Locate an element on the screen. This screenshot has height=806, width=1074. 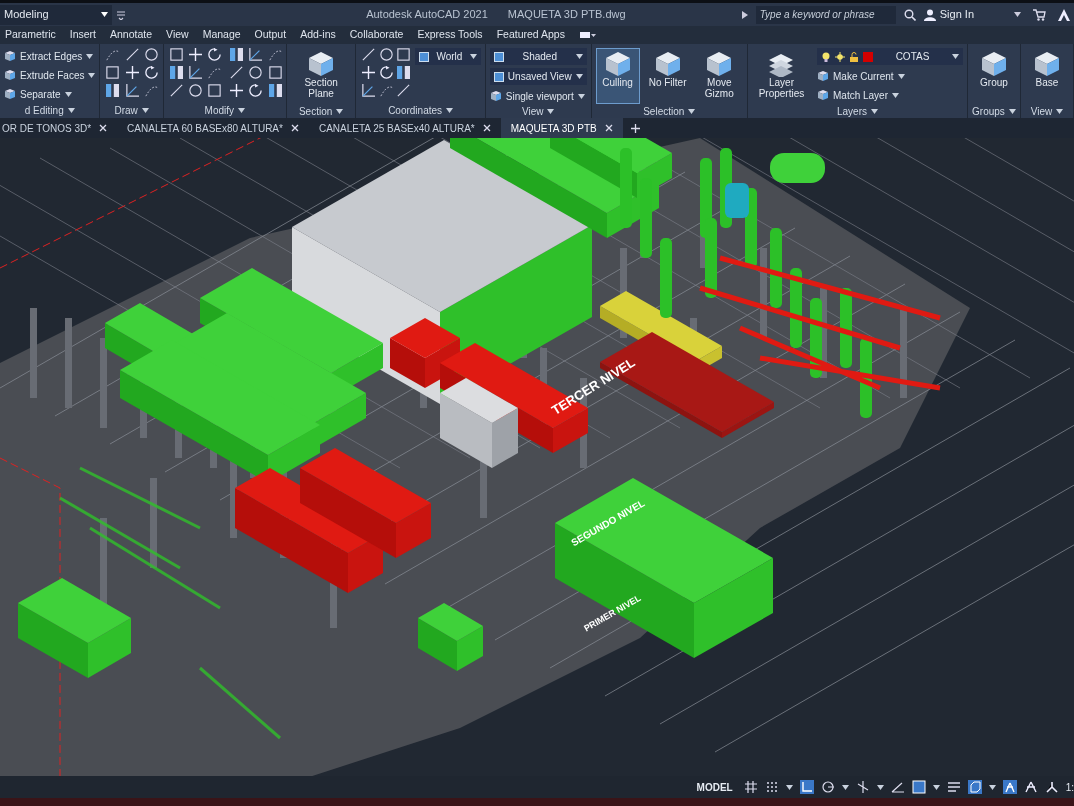
panel-title: Modify is located at coordinates (219, 110).